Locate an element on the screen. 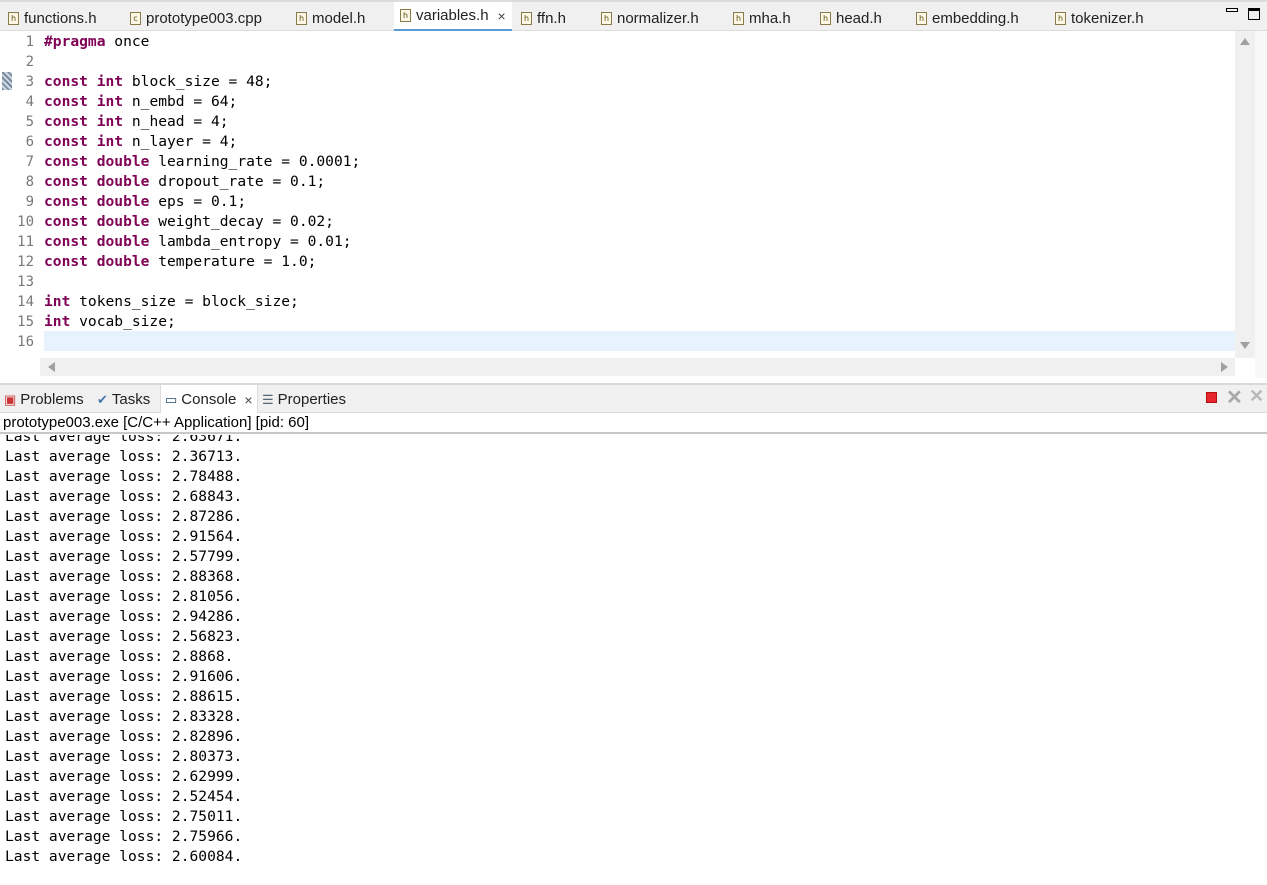 The width and height of the screenshot is (1267, 885). minimize-button is located at coordinates (1232, 10).